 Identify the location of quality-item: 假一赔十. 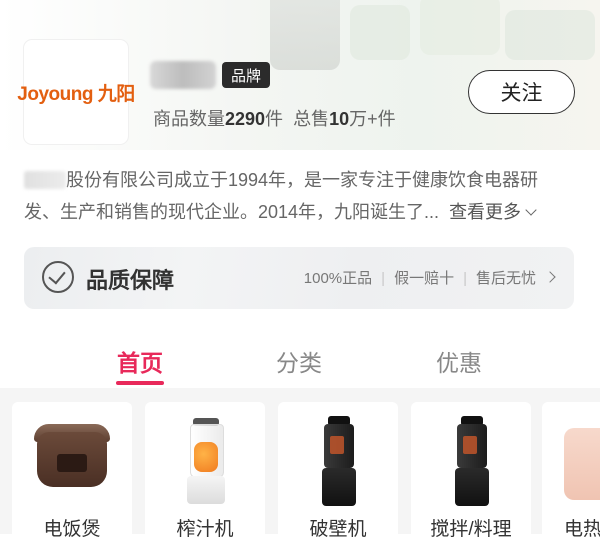
(424, 278).